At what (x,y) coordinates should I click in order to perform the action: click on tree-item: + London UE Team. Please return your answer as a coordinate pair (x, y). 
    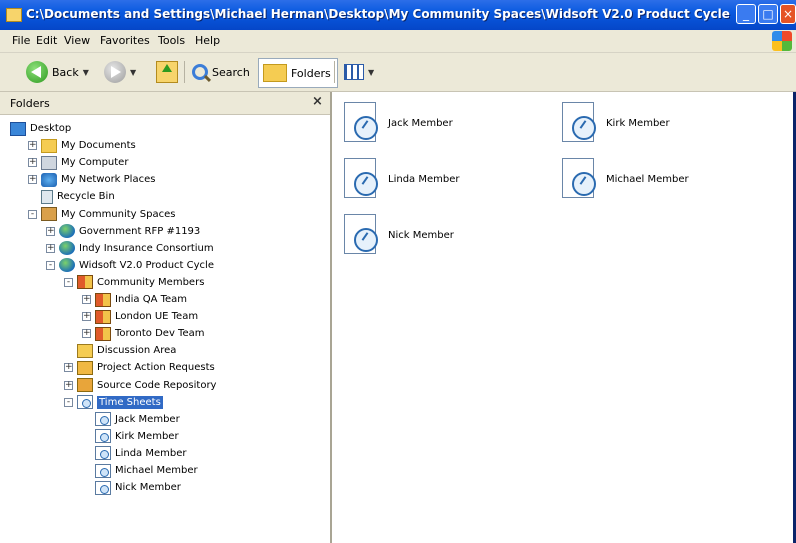
    Looking at the image, I should click on (140, 316).